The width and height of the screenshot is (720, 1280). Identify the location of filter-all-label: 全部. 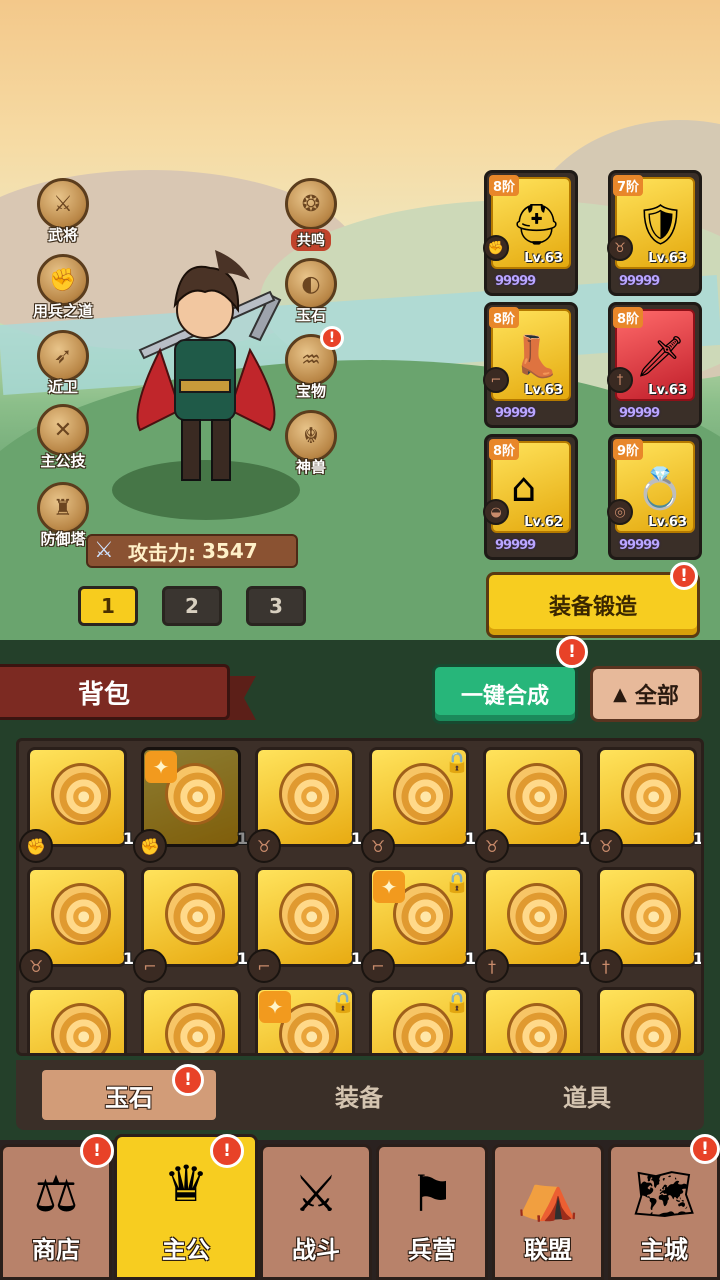
(656, 696).